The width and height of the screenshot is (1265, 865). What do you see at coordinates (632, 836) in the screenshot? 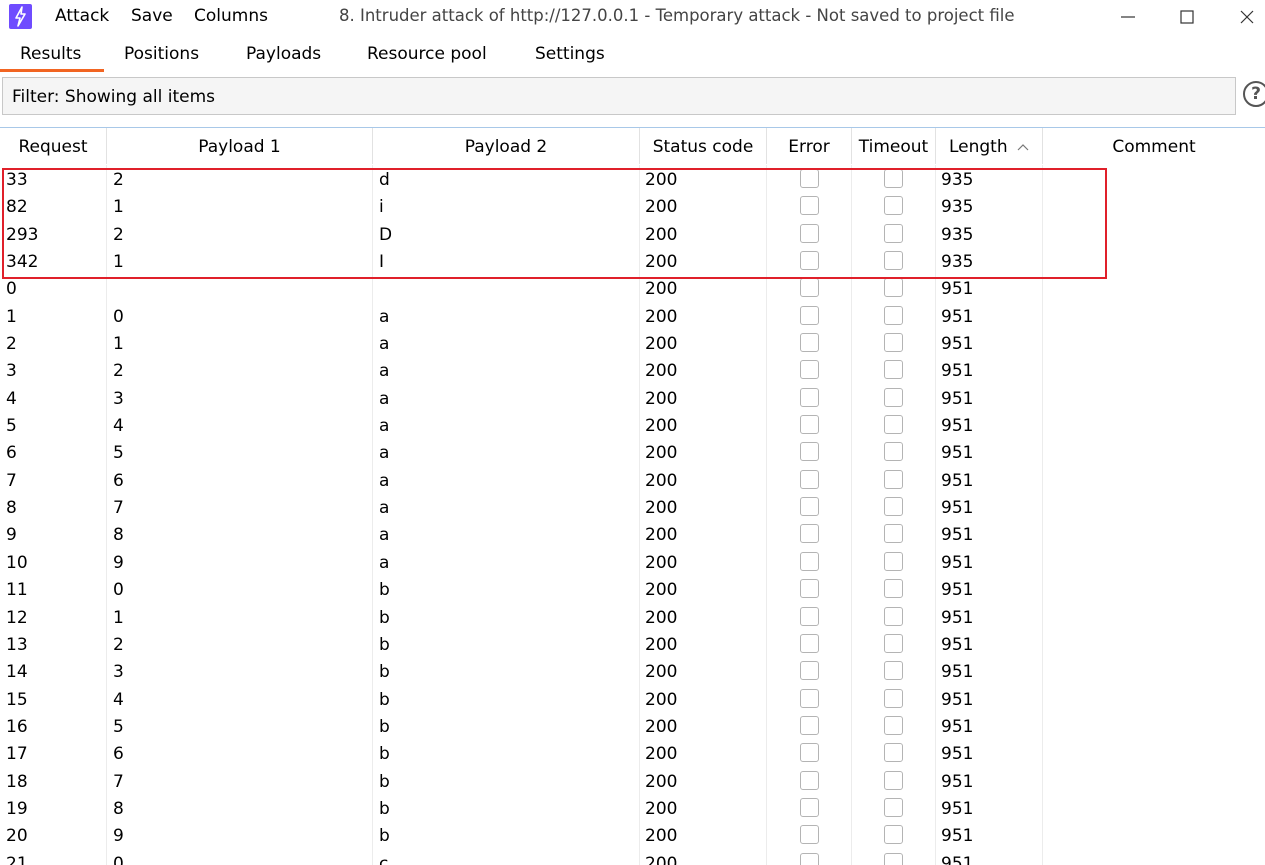
I see `table-row: 20 9 b 200 951` at bounding box center [632, 836].